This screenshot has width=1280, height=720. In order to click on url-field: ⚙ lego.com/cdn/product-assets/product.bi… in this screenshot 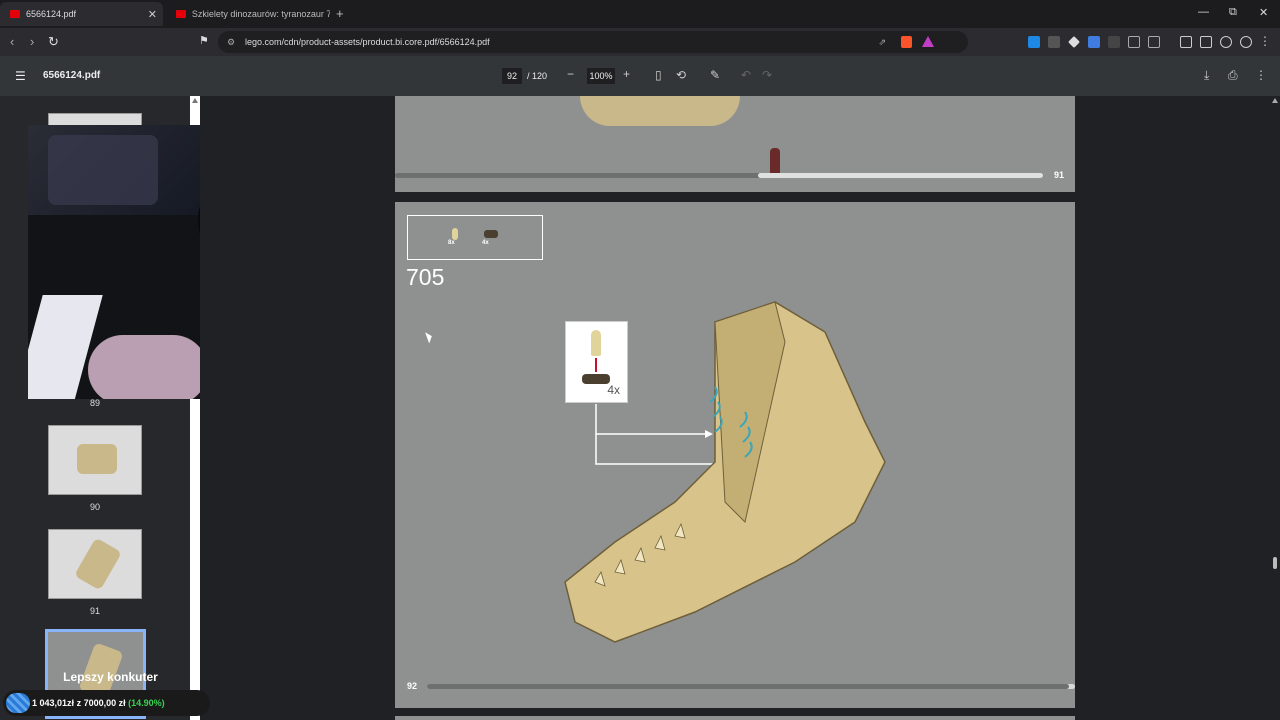, I will do `click(593, 42)`.